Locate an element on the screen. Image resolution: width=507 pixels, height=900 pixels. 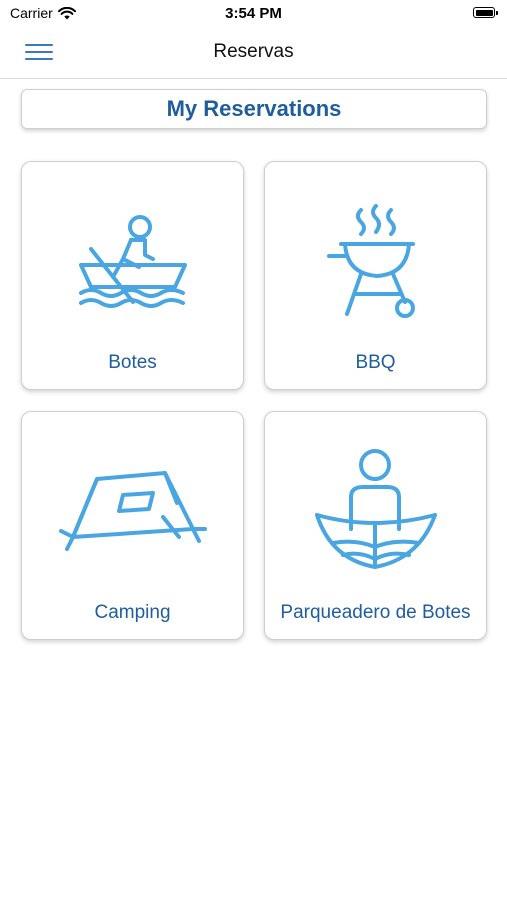
tile-label-camping: Camping is located at coordinates (132, 612).